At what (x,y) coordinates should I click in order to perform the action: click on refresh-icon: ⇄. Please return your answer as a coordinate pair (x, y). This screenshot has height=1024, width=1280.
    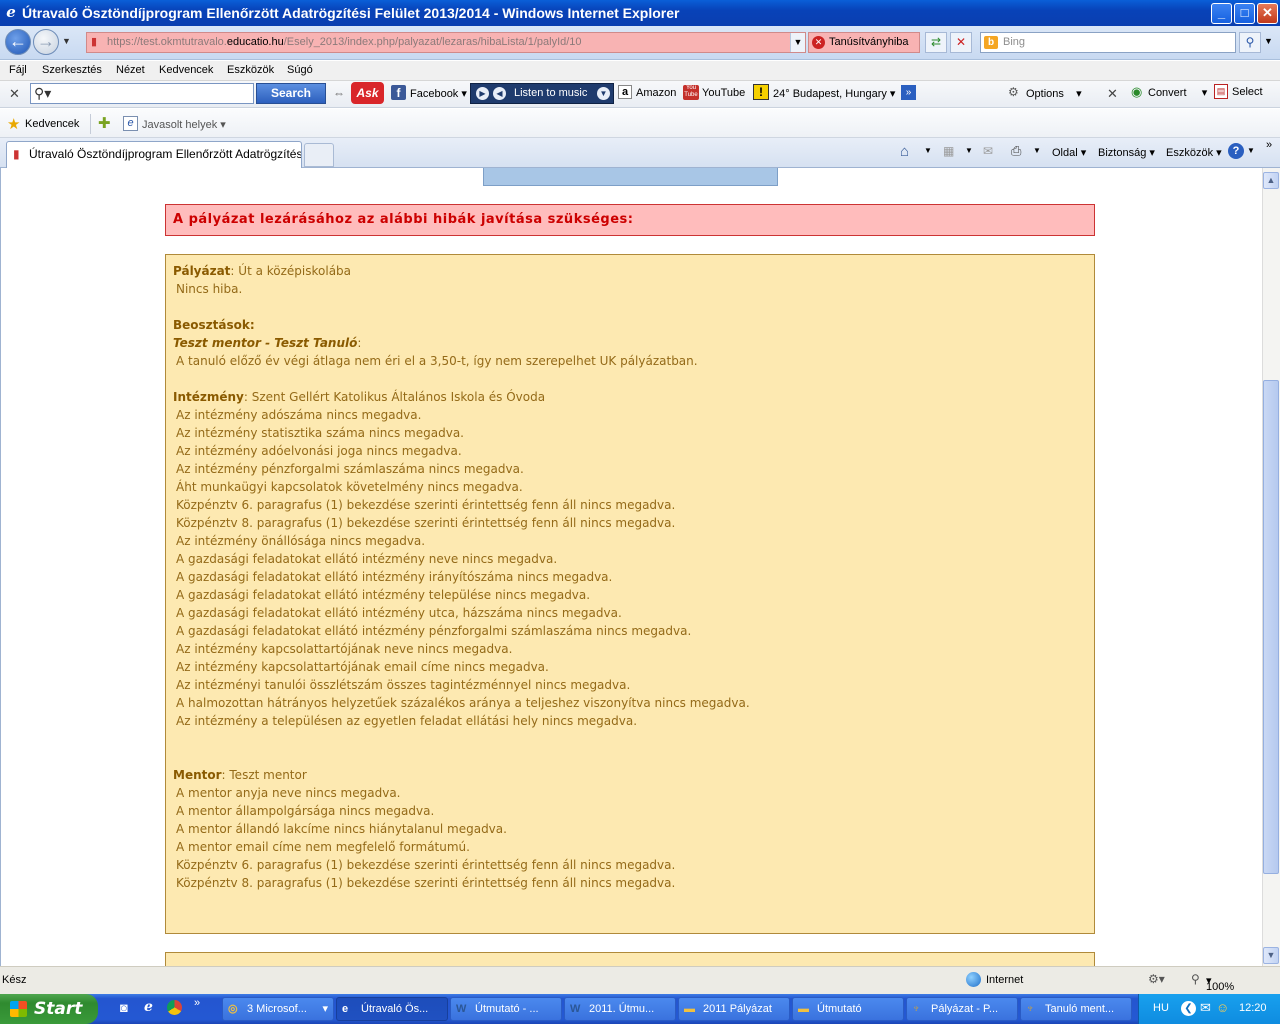
    Looking at the image, I should click on (936, 42).